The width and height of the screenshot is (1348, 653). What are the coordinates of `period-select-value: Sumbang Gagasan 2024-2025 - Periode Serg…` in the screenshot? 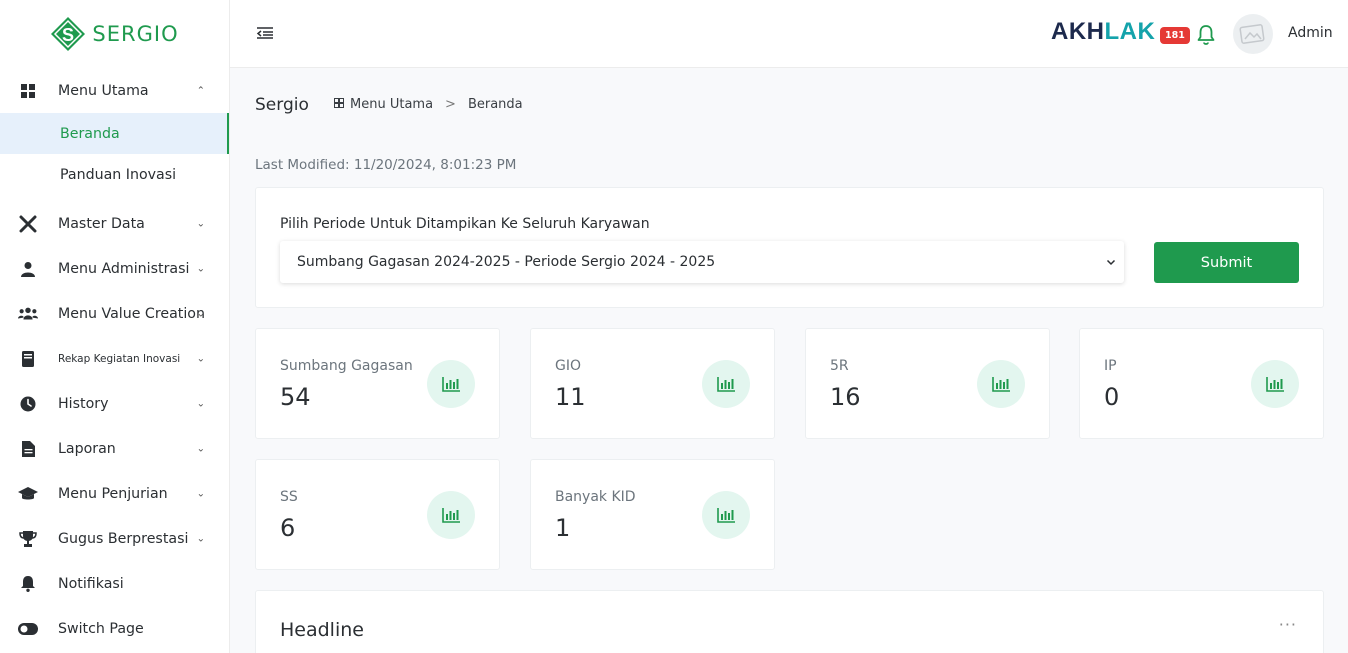 It's located at (506, 262).